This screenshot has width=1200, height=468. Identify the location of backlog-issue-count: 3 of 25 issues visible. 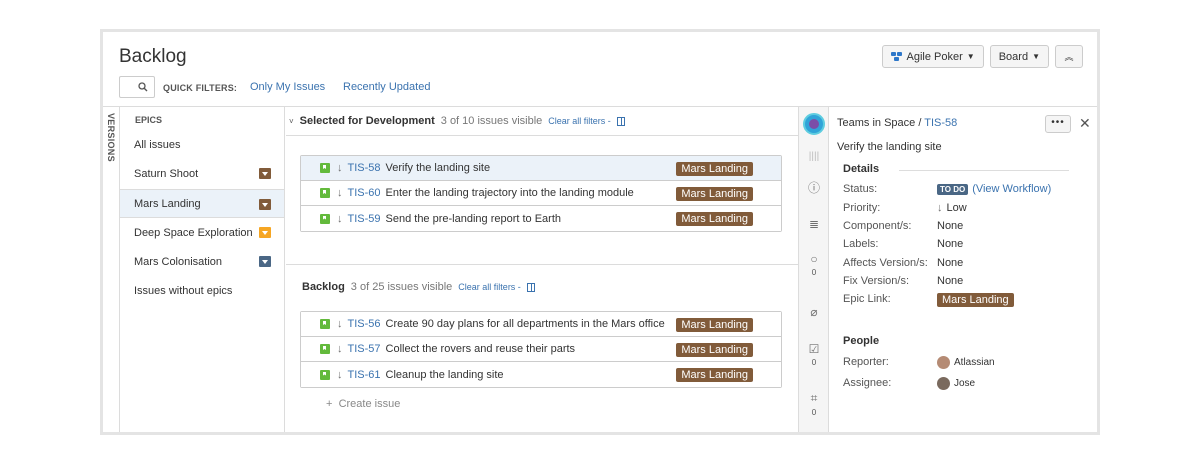
(401, 287).